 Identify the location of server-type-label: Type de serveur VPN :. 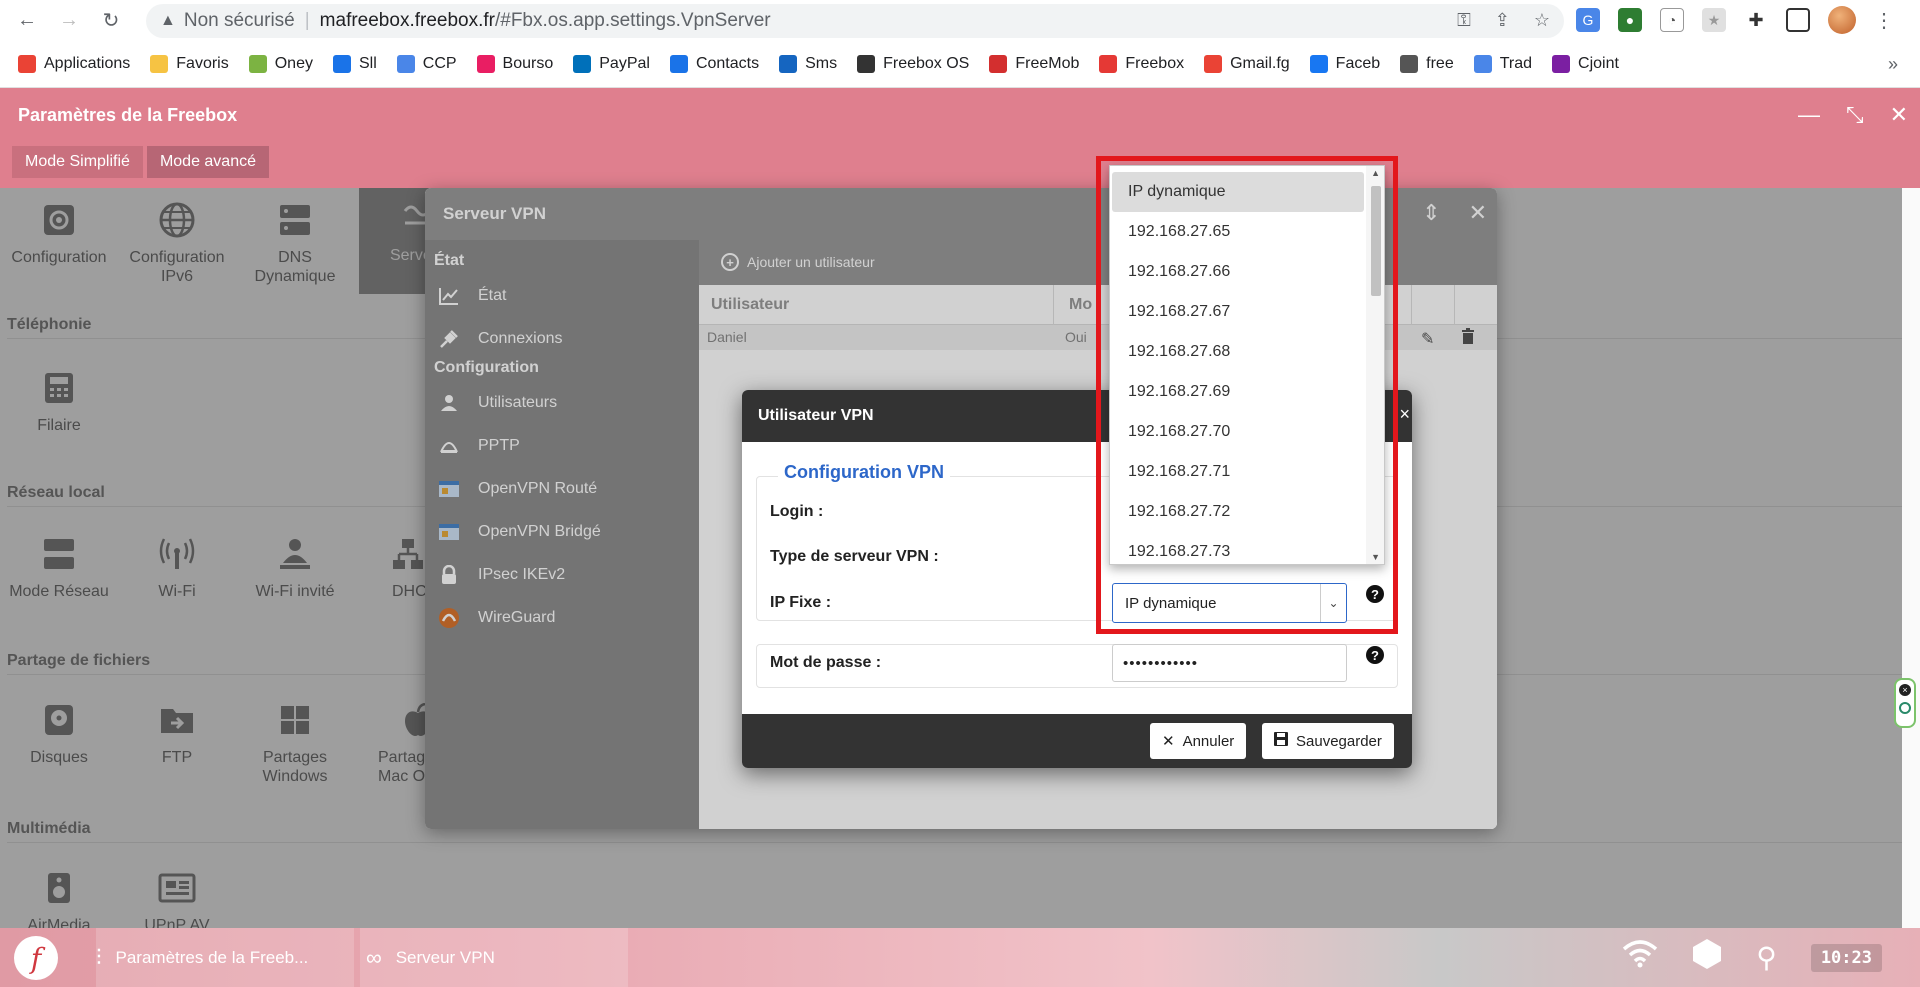
(854, 556).